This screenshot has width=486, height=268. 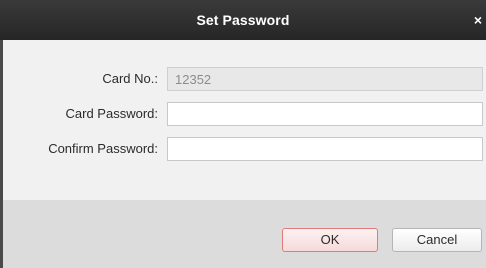 What do you see at coordinates (325, 149) in the screenshot?
I see `confirm-password-field` at bounding box center [325, 149].